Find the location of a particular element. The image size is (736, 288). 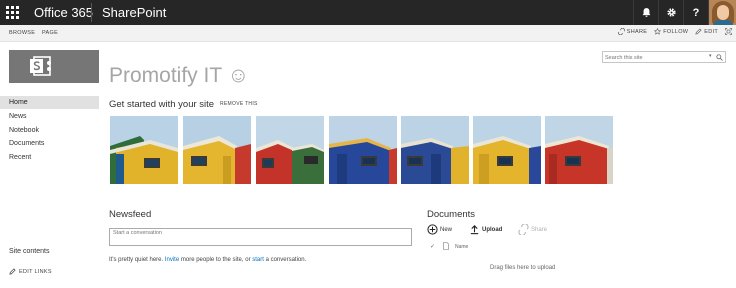

new-document-button: New is located at coordinates (439, 229).